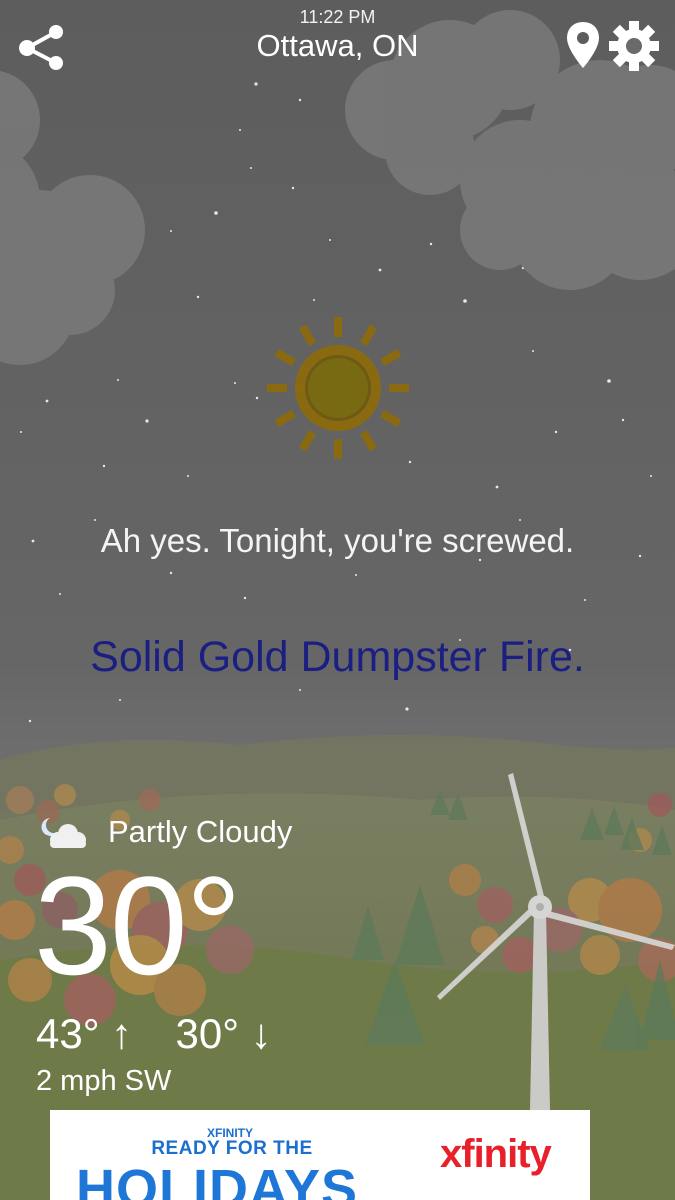 This screenshot has height=1200, width=675. I want to click on tagline-text: Ah yes. Tonight, you're screwed., so click(337, 540).